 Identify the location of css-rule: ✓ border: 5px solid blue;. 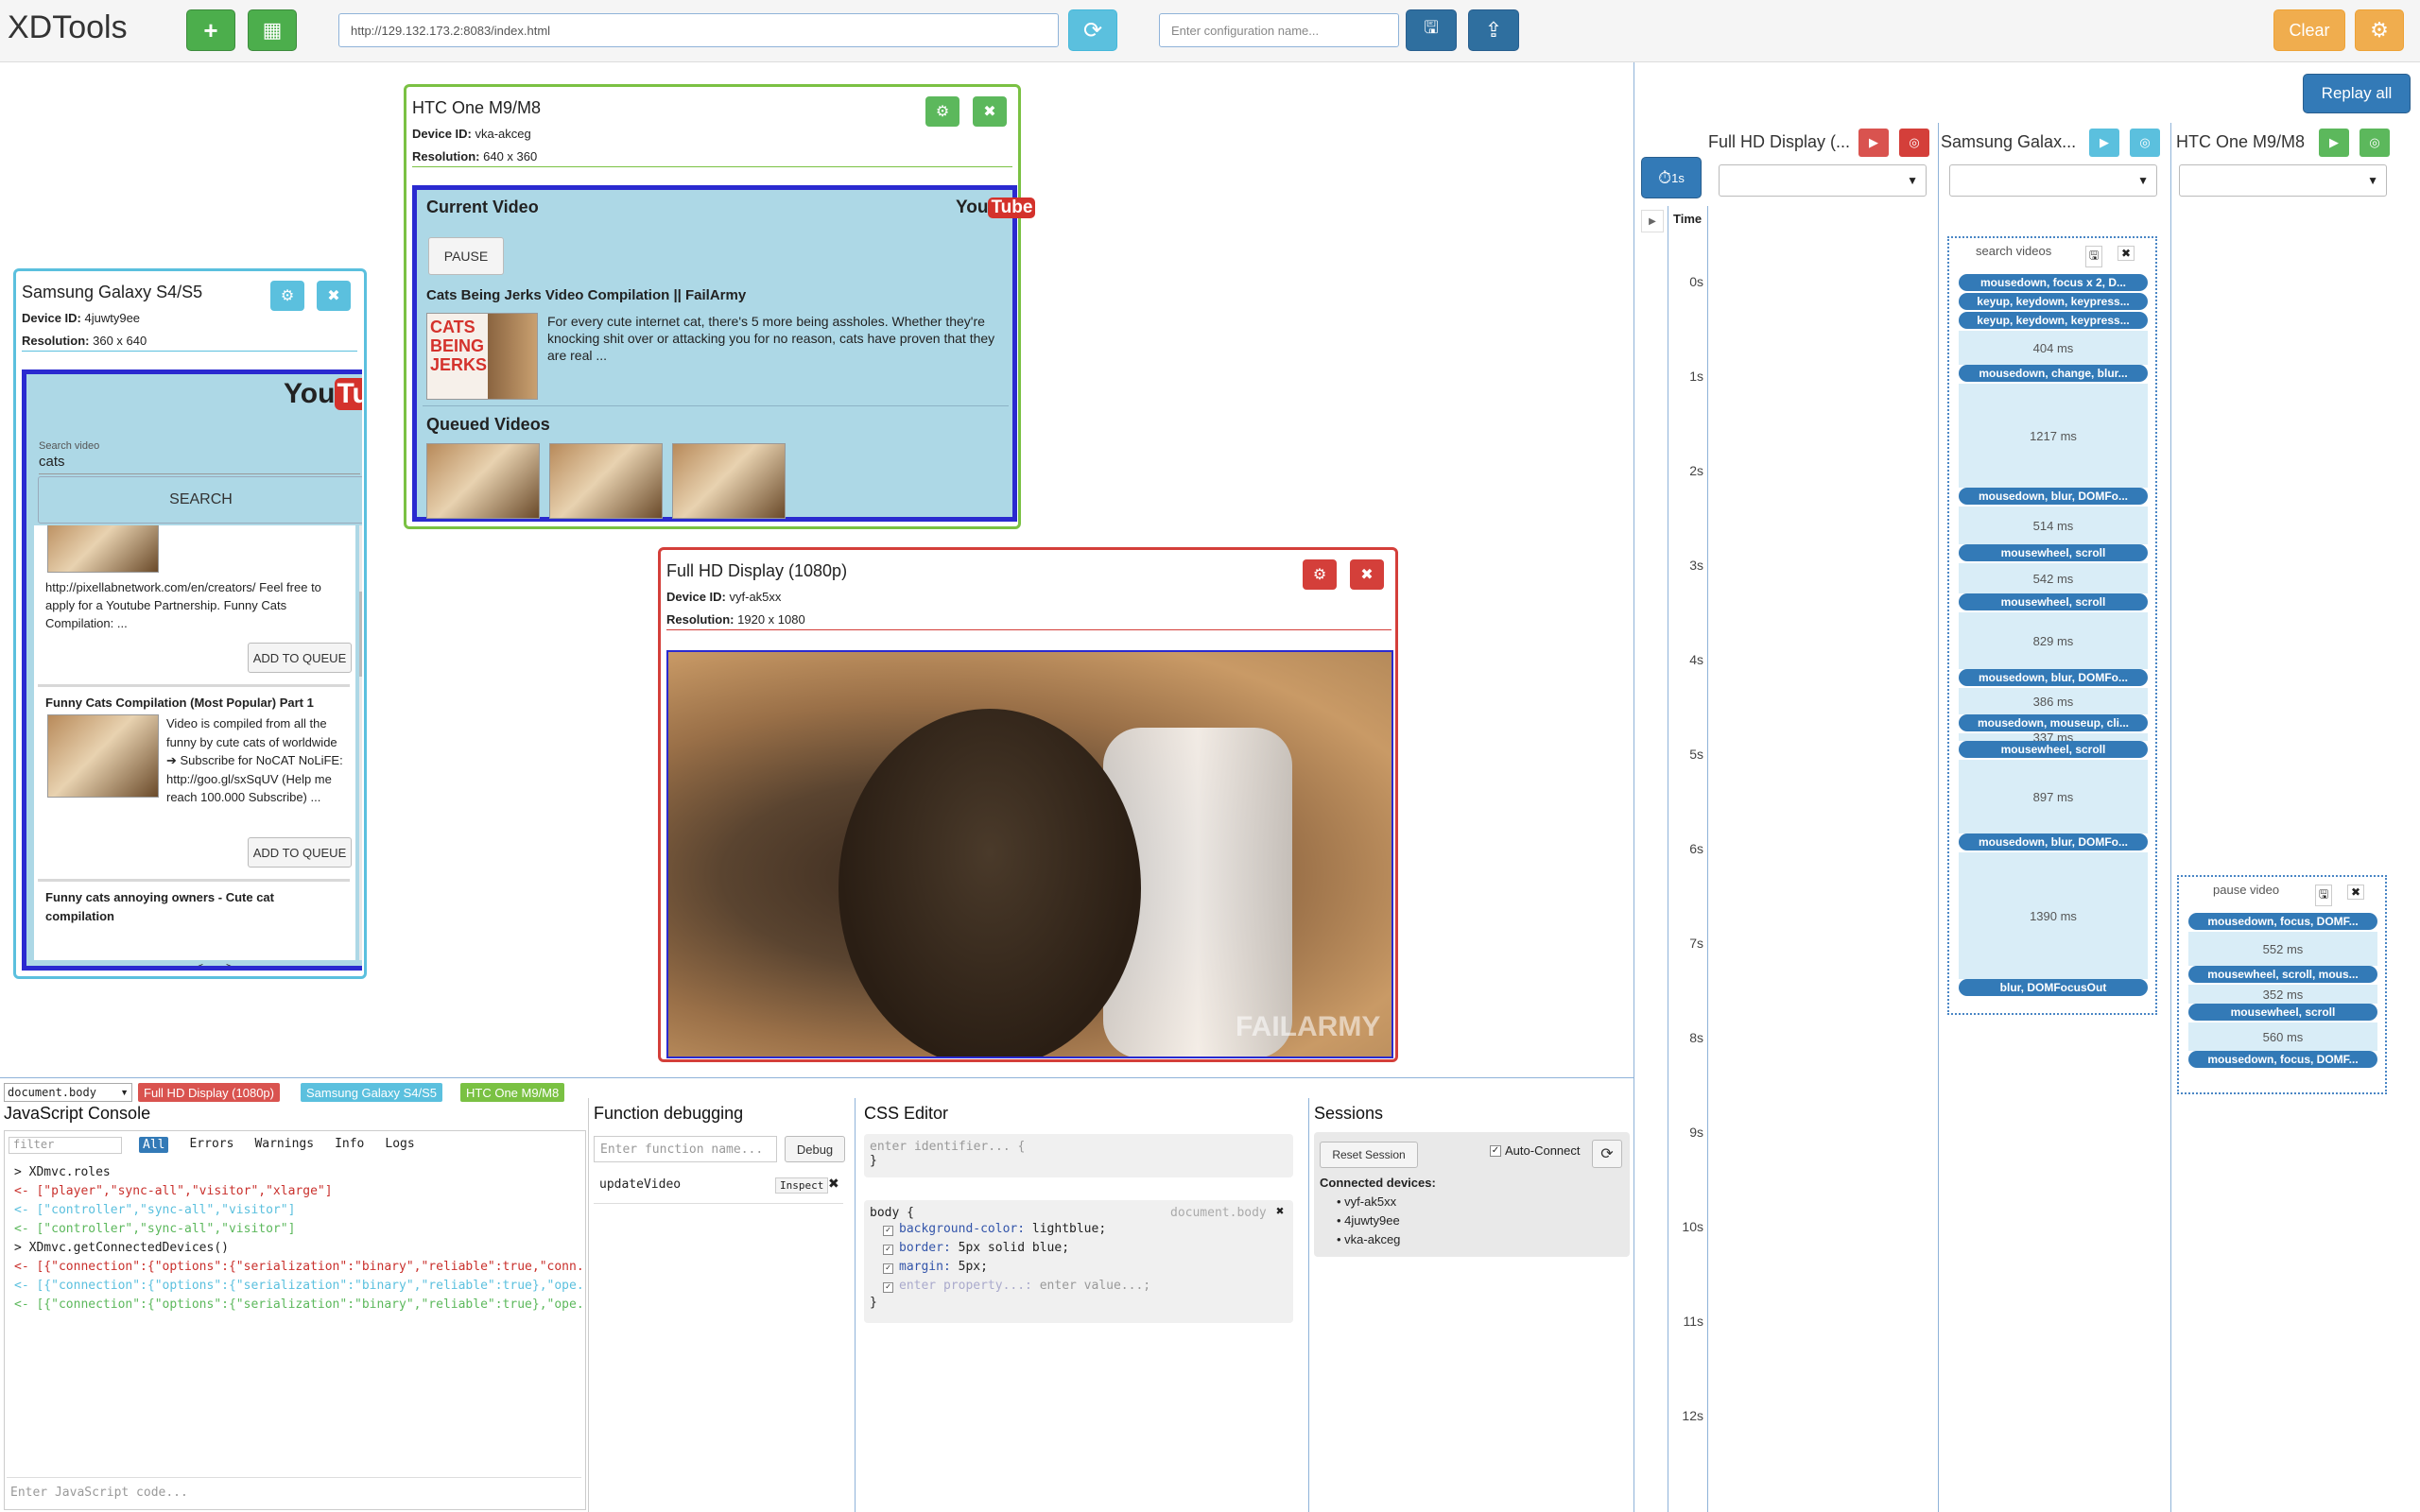
(1085, 1248).